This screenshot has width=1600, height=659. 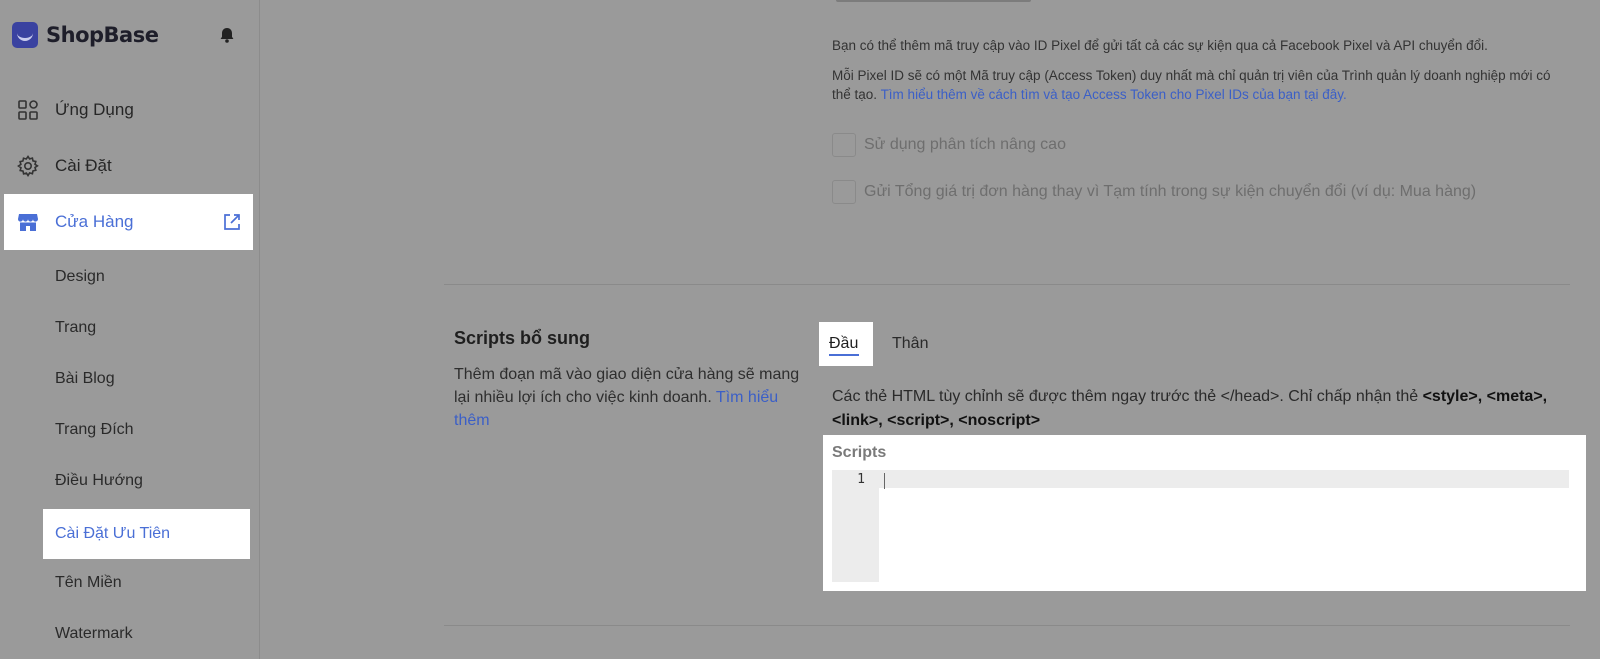 I want to click on scripts-section-title: Scripts bổ sung, so click(x=522, y=338).